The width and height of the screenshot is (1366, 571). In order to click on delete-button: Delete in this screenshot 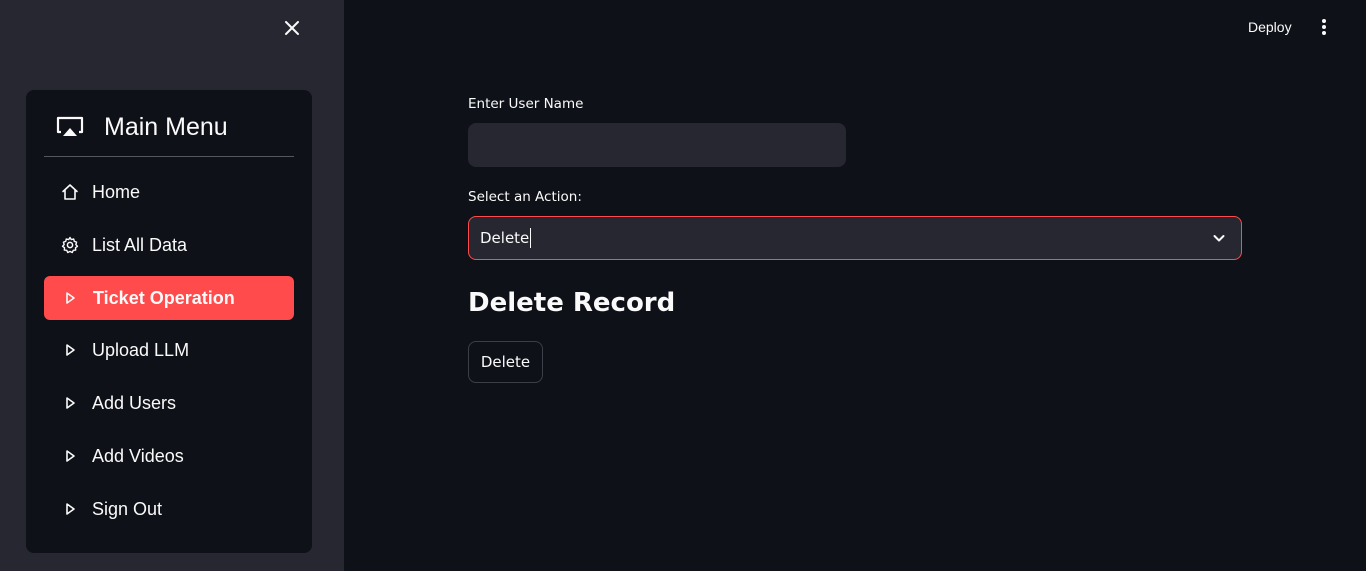, I will do `click(505, 362)`.